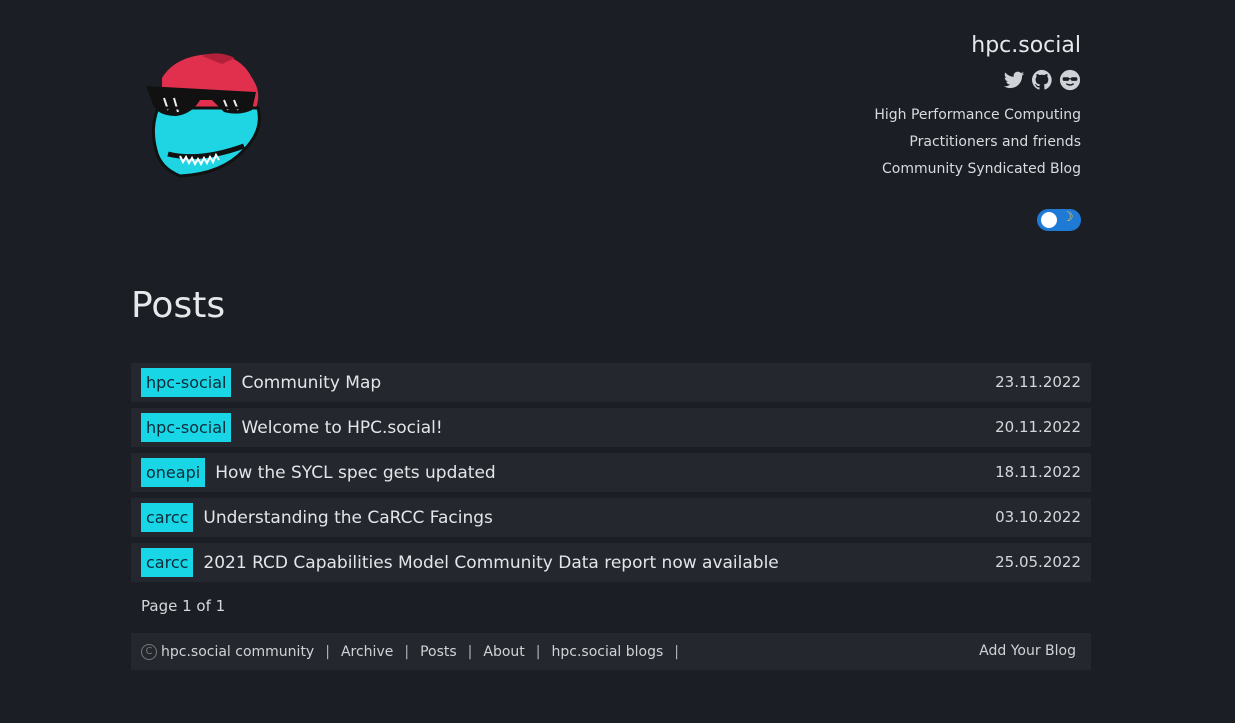 This screenshot has width=1235, height=723. What do you see at coordinates (341, 428) in the screenshot?
I see `post-link: Welcome to HPC.social!` at bounding box center [341, 428].